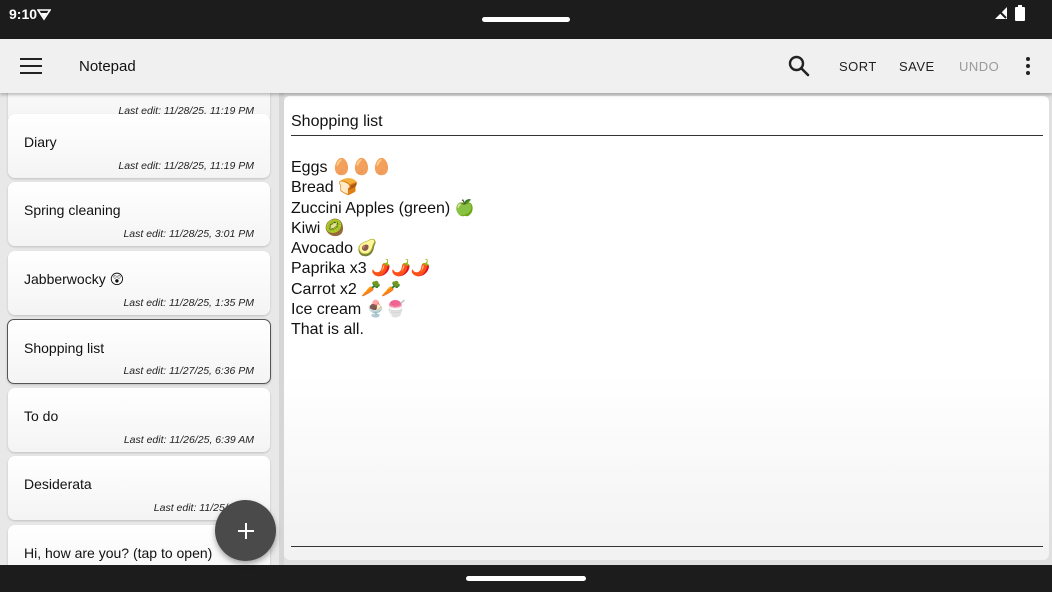 The height and width of the screenshot is (592, 1052). I want to click on navigation-bar, so click(526, 578).